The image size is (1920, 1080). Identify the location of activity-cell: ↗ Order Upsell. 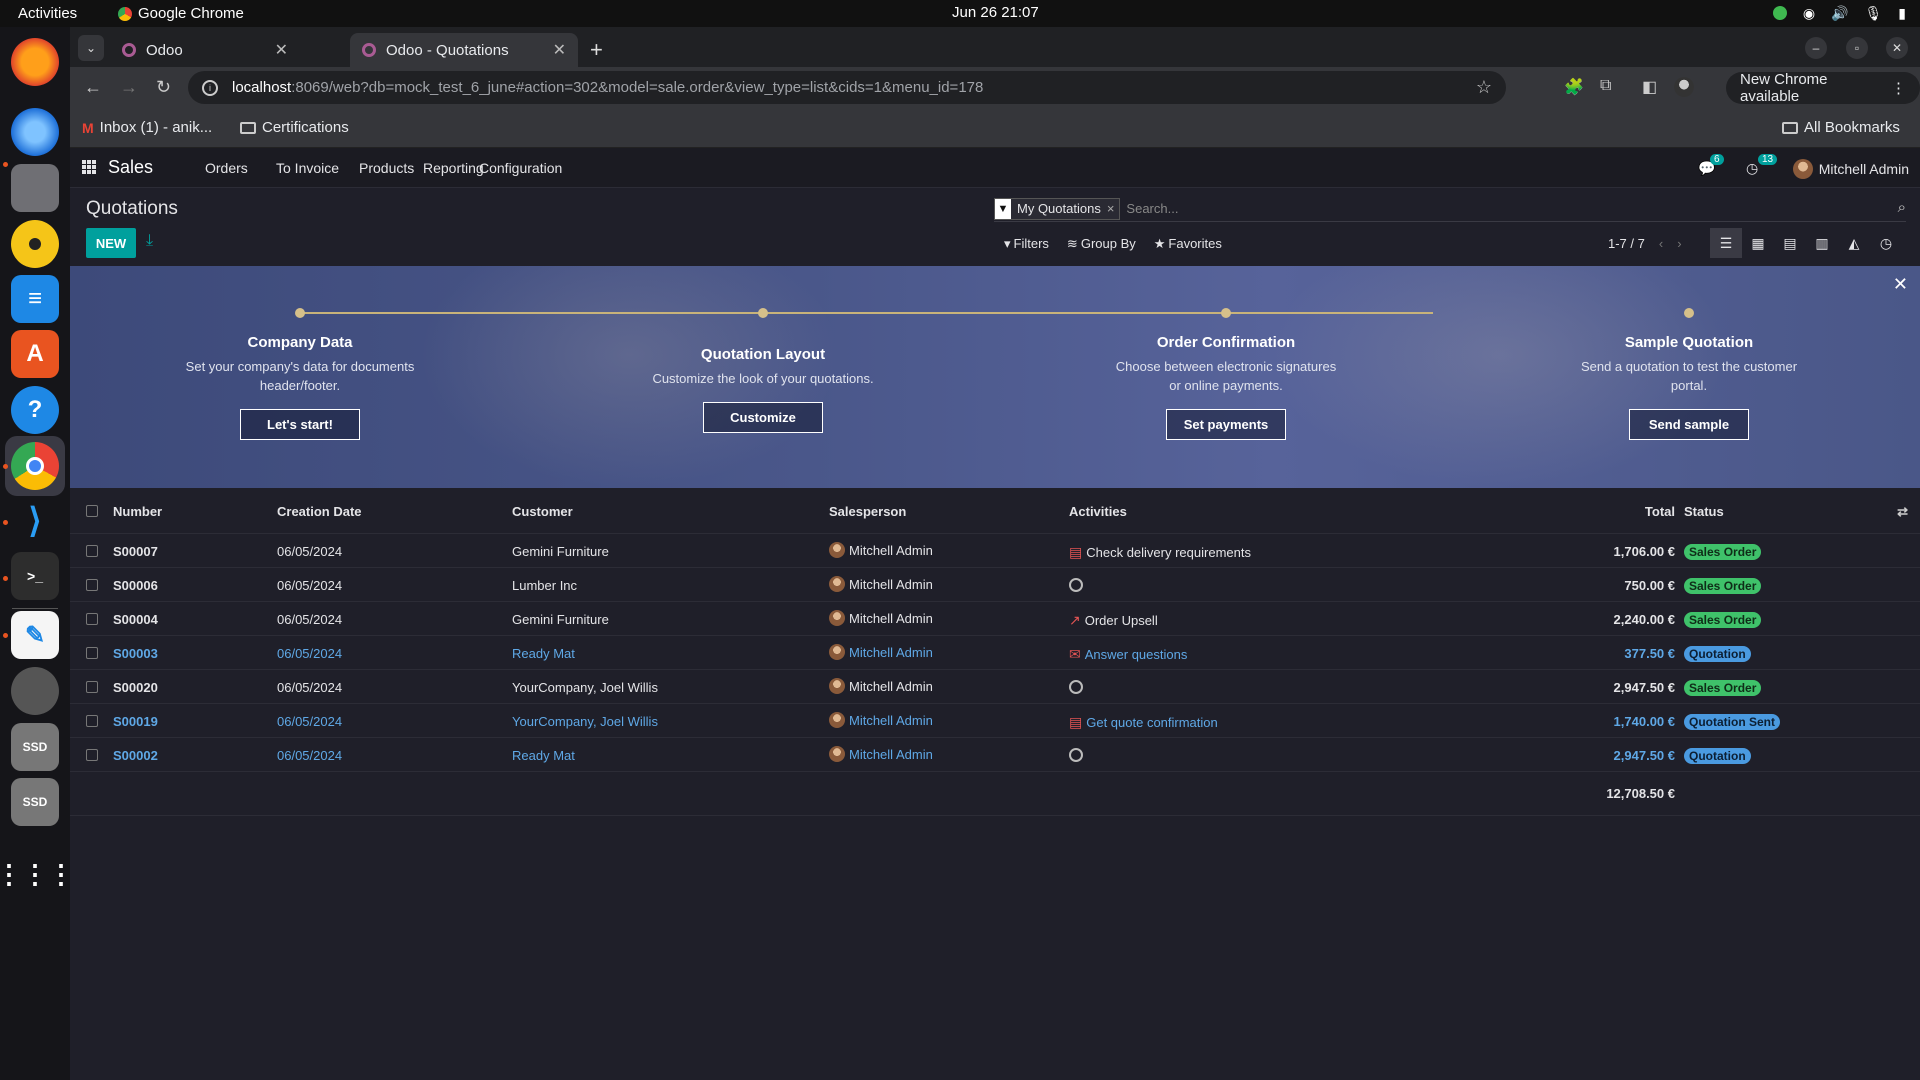
(1113, 620).